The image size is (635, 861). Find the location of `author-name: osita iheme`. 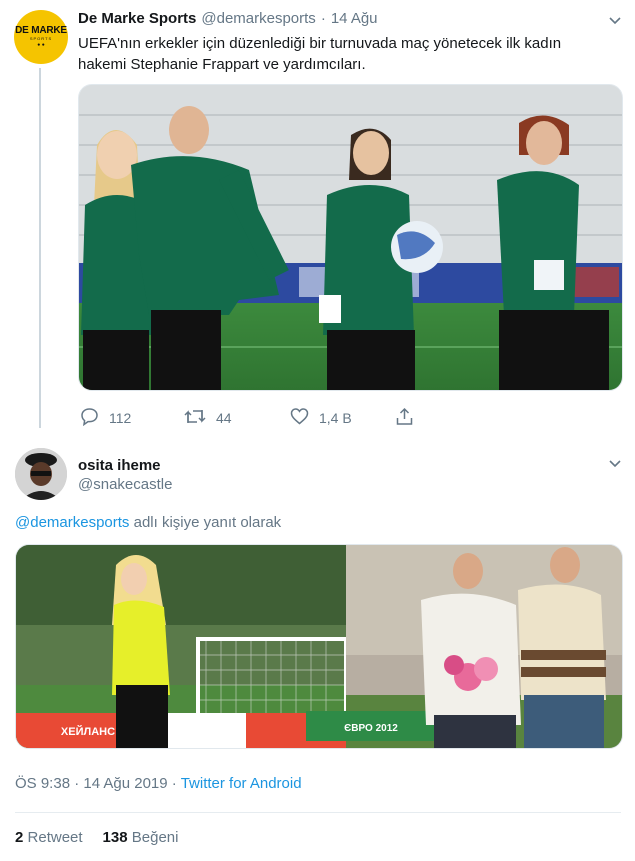

author-name: osita iheme is located at coordinates (125, 465).